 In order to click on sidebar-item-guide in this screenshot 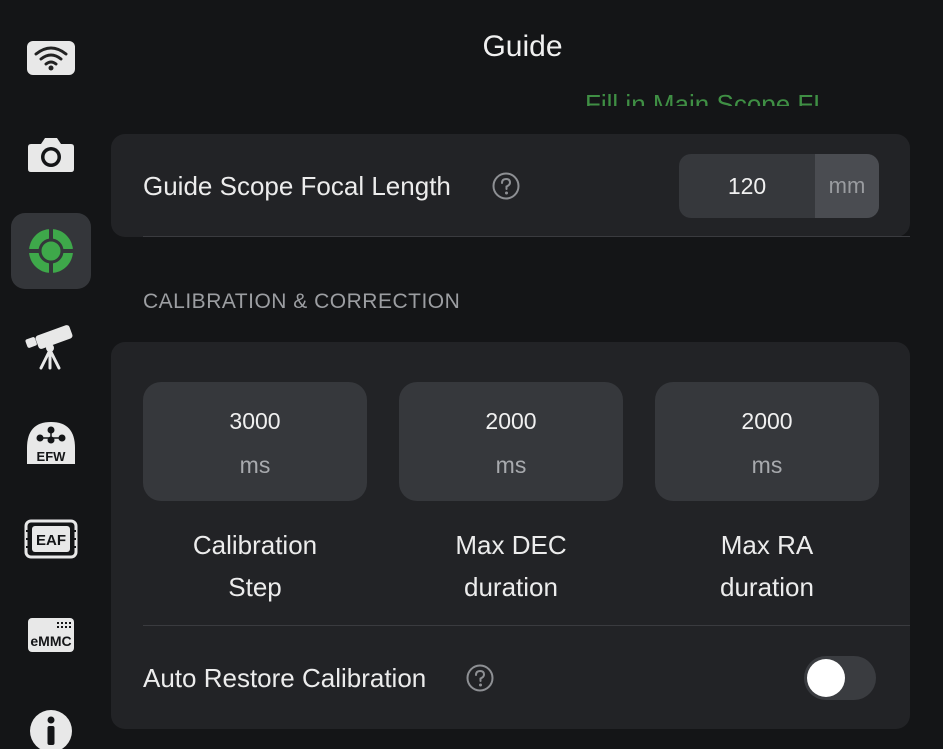, I will do `click(51, 251)`.